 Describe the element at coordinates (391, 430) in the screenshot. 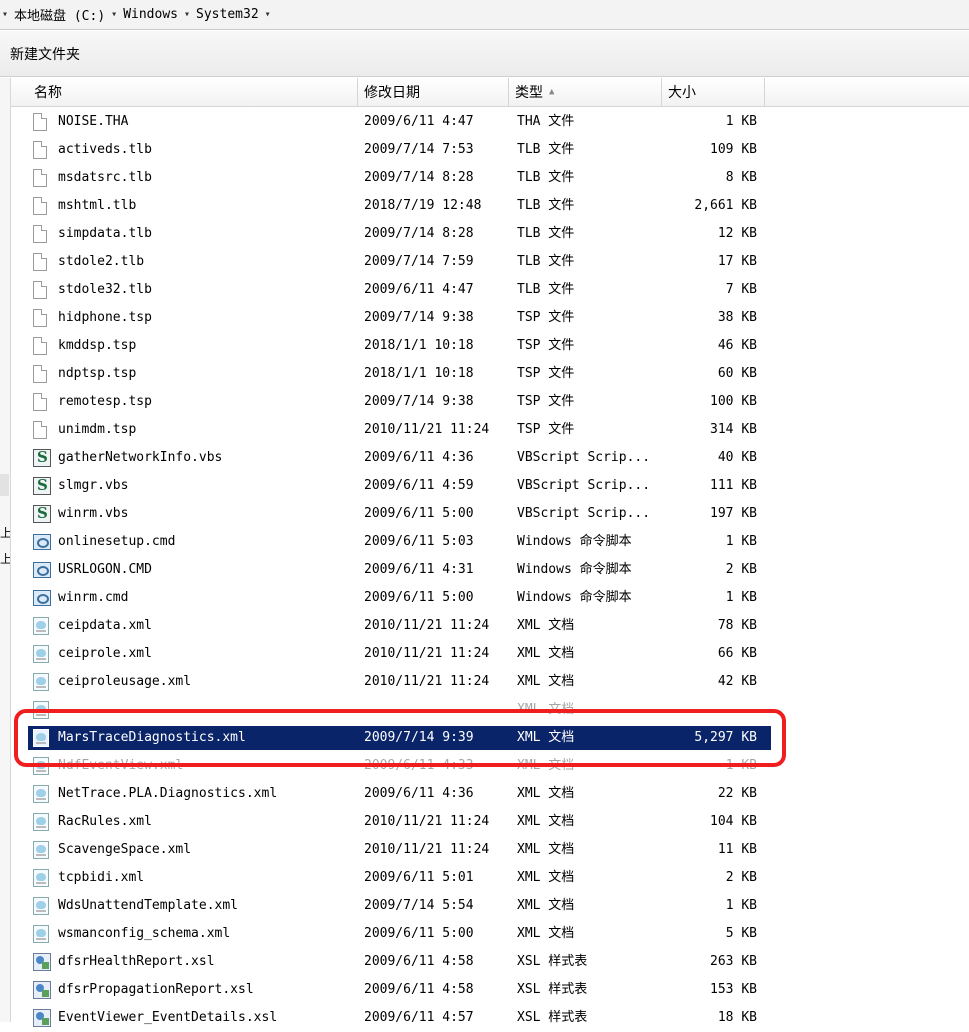

I see `file-row: unimdm.tsp 2010/11/21 11:24 TSP 文件 314 KB` at that location.